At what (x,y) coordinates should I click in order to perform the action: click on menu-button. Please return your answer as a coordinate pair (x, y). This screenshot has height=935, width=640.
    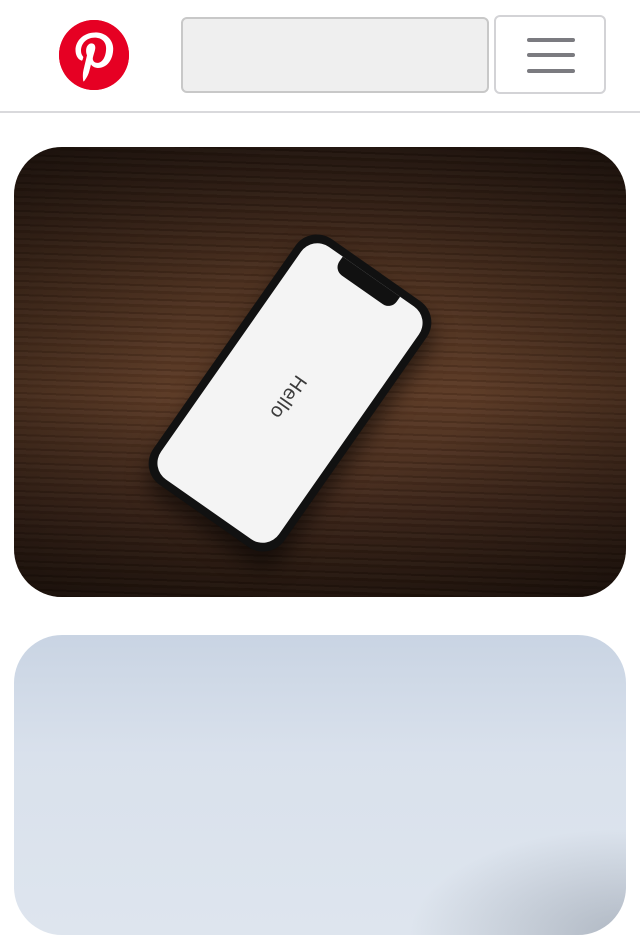
    Looking at the image, I should click on (550, 54).